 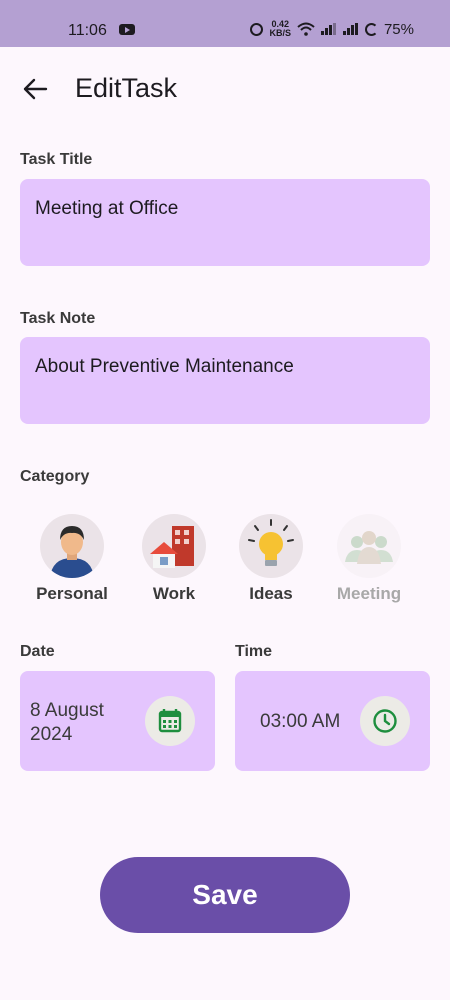 I want to click on back-arrow-icon, so click(x=35, y=89).